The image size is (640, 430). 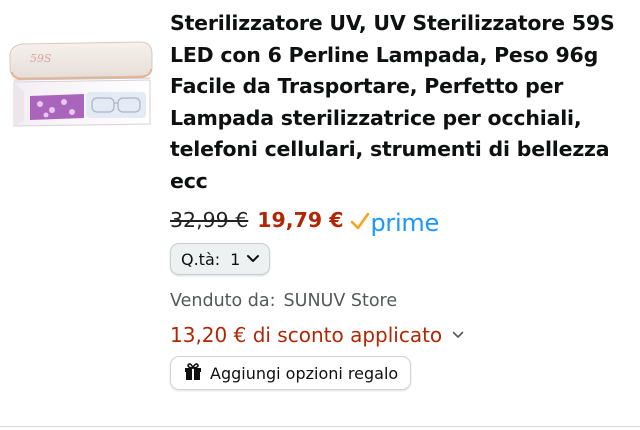 I want to click on quantity-dropdown: Q.tà: 1, so click(x=220, y=259).